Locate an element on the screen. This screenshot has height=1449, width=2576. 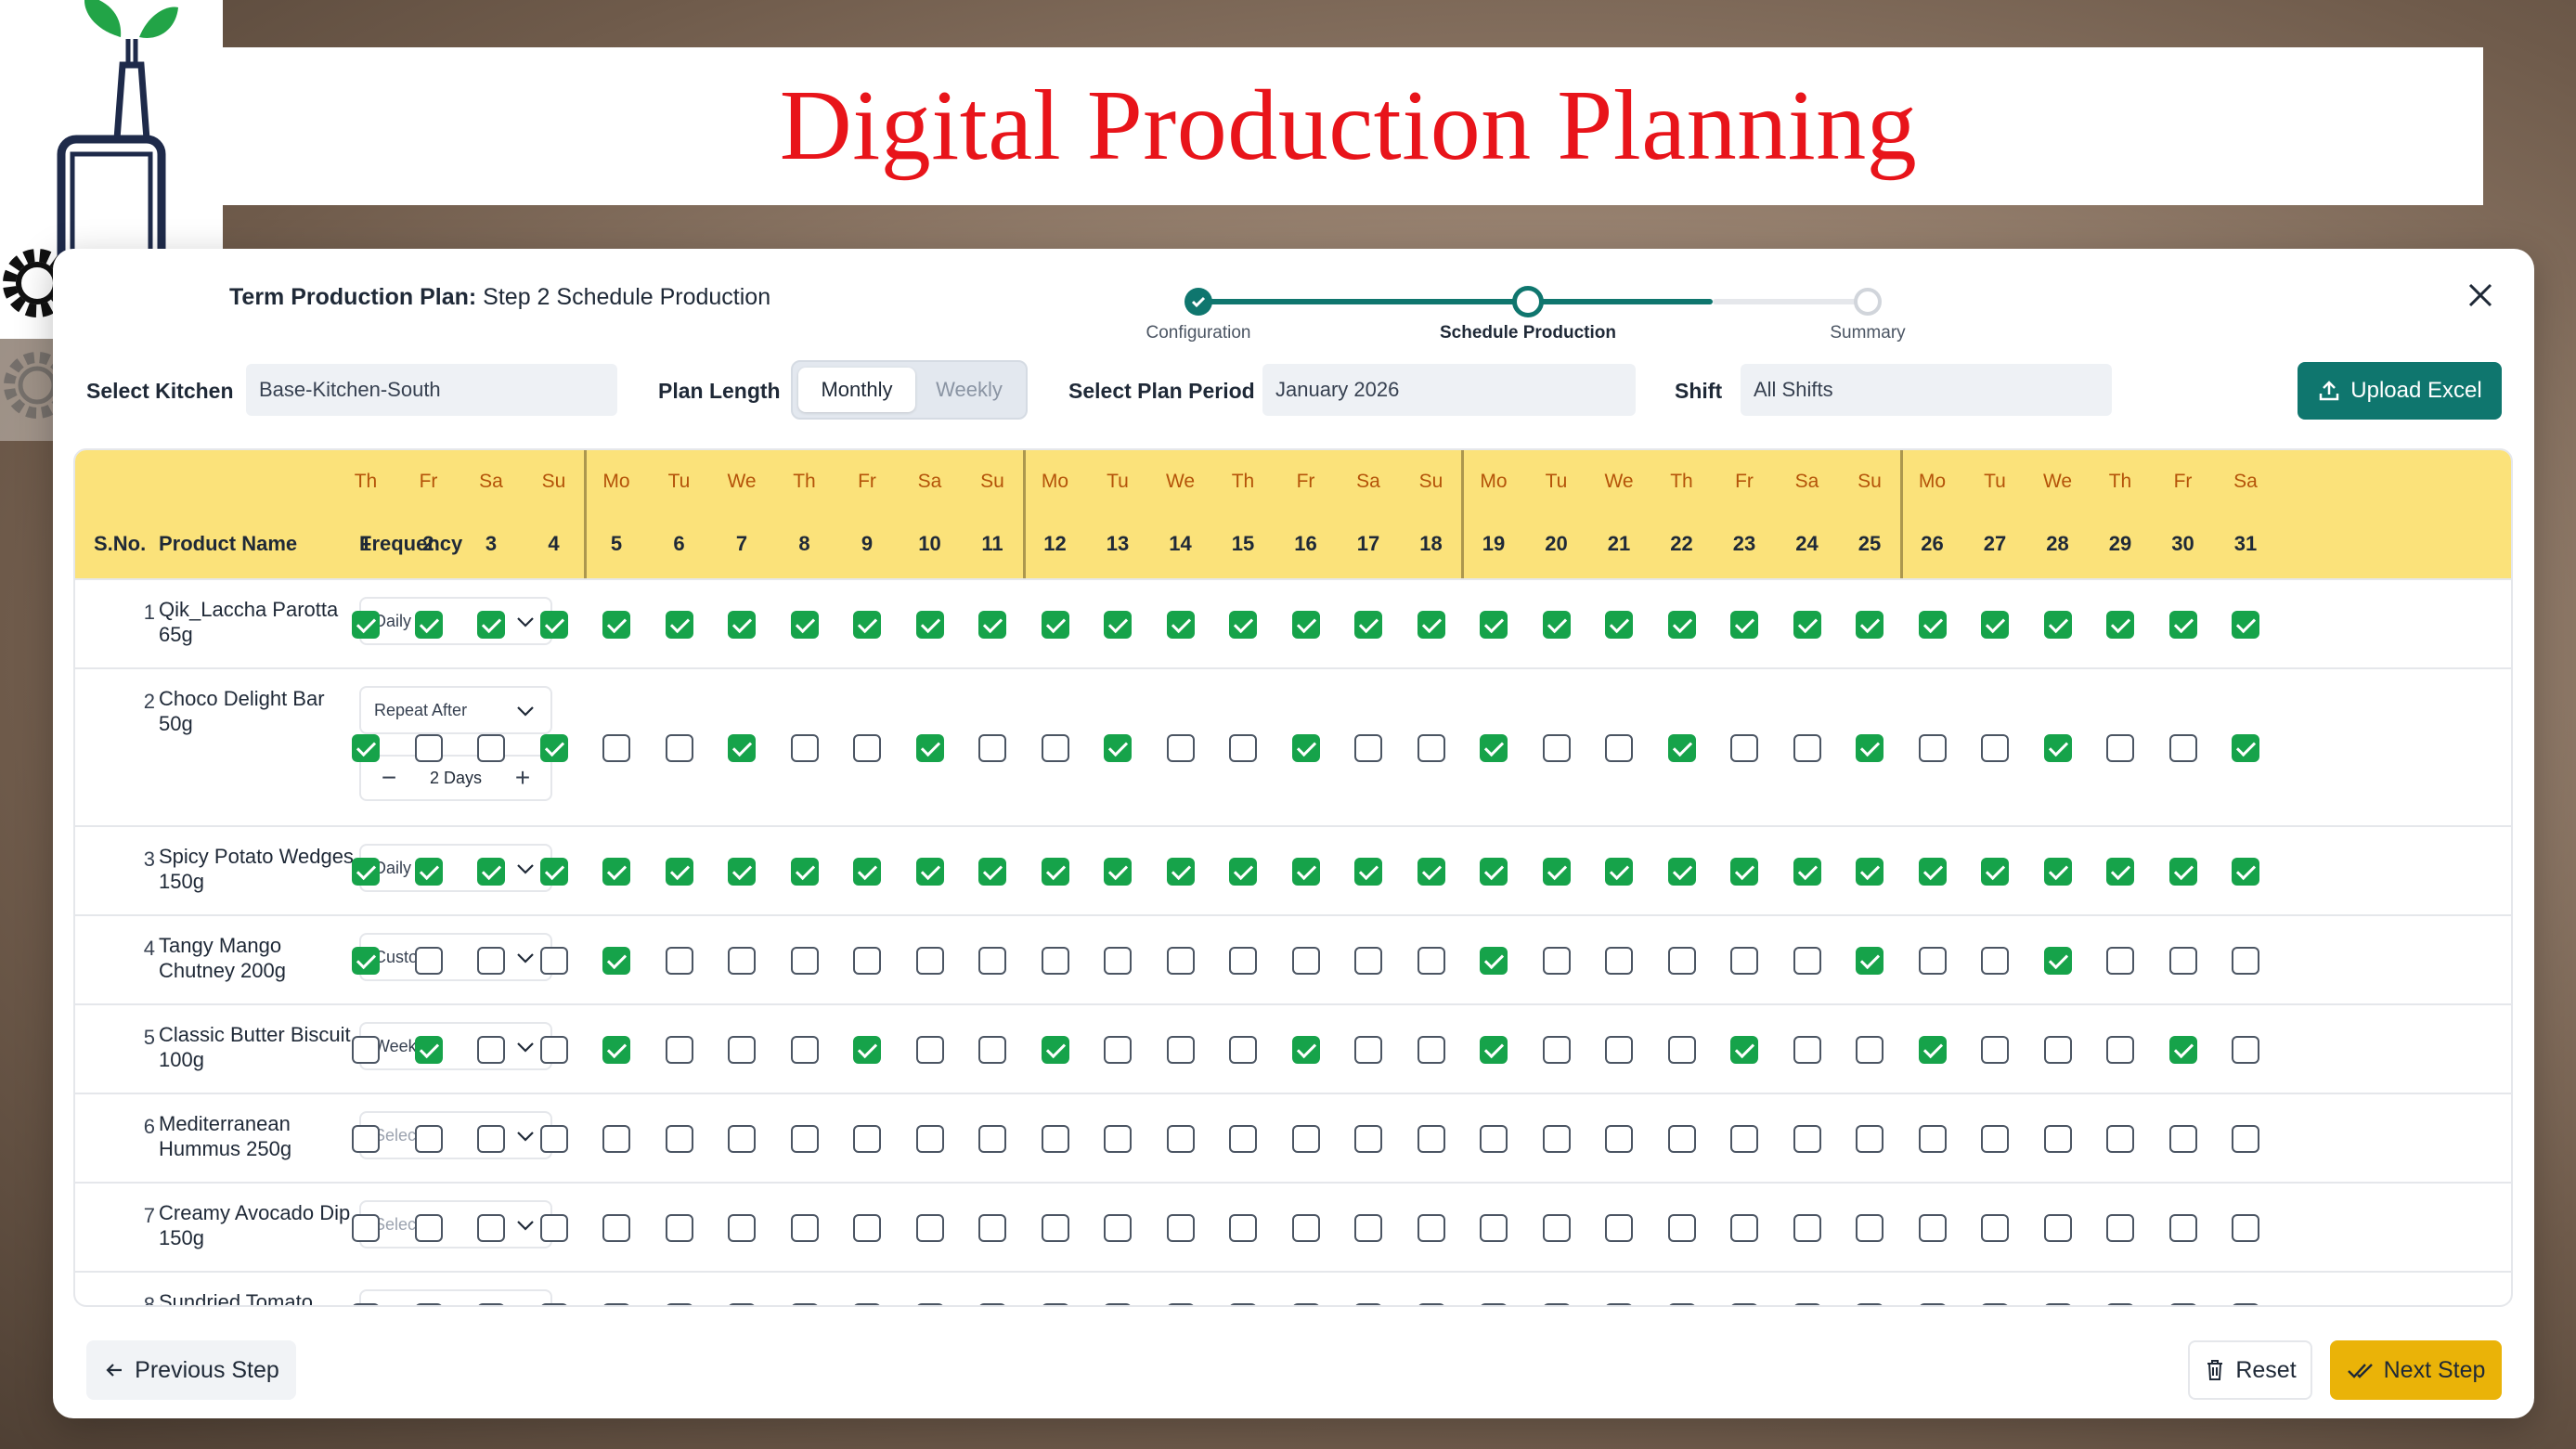
frequency-select: Daily is located at coordinates (455, 868).